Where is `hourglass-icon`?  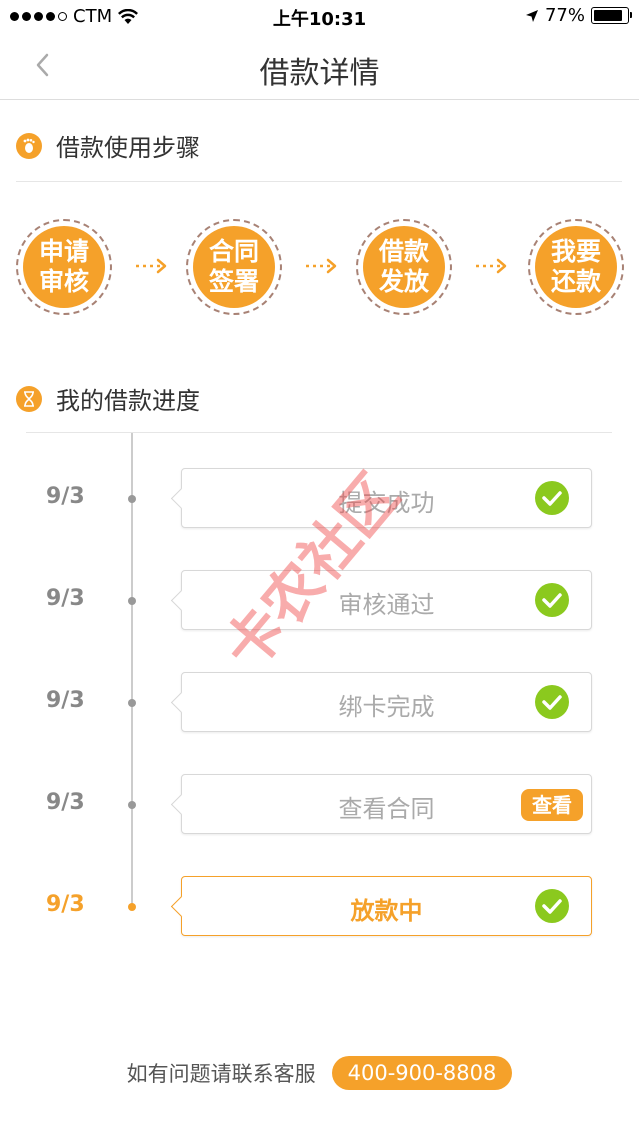 hourglass-icon is located at coordinates (29, 398).